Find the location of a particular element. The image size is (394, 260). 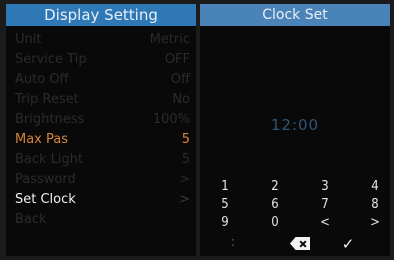

menu-item-label: Back is located at coordinates (31, 219).